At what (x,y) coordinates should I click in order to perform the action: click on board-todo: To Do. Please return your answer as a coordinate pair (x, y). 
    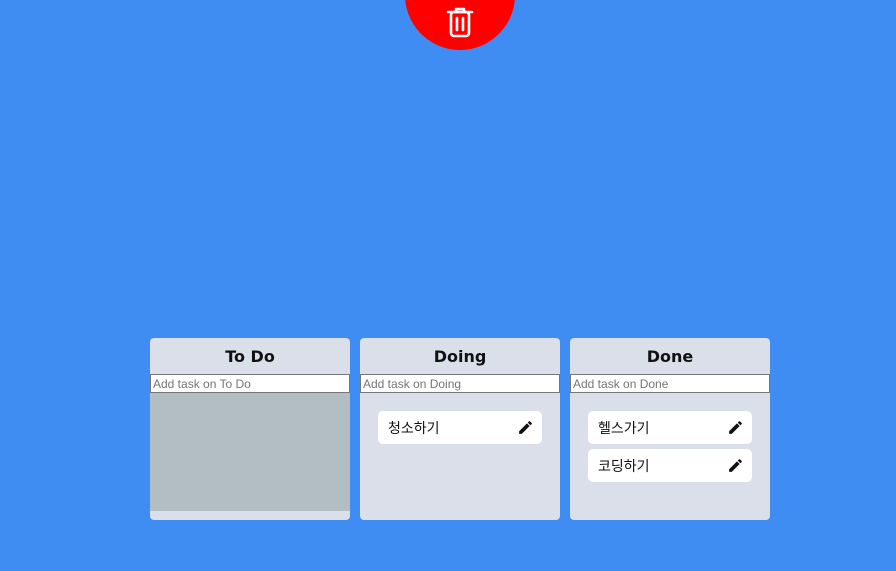
    Looking at the image, I should click on (250, 429).